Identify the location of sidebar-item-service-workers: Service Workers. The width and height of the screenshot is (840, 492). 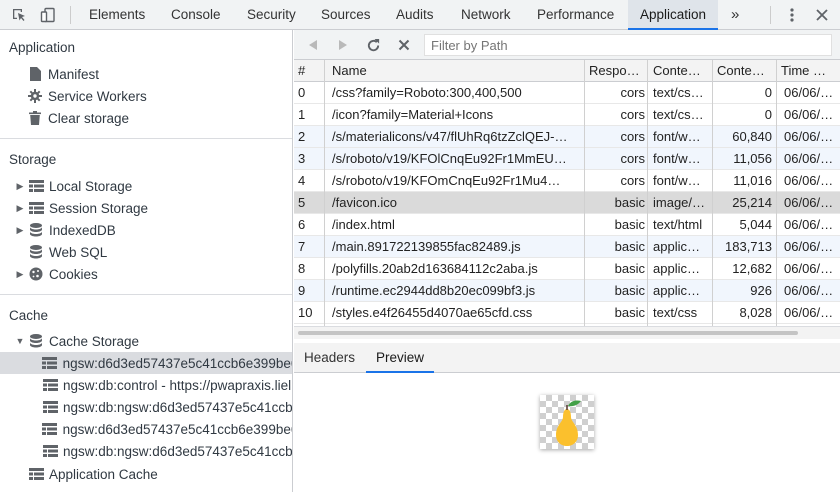
(146, 96).